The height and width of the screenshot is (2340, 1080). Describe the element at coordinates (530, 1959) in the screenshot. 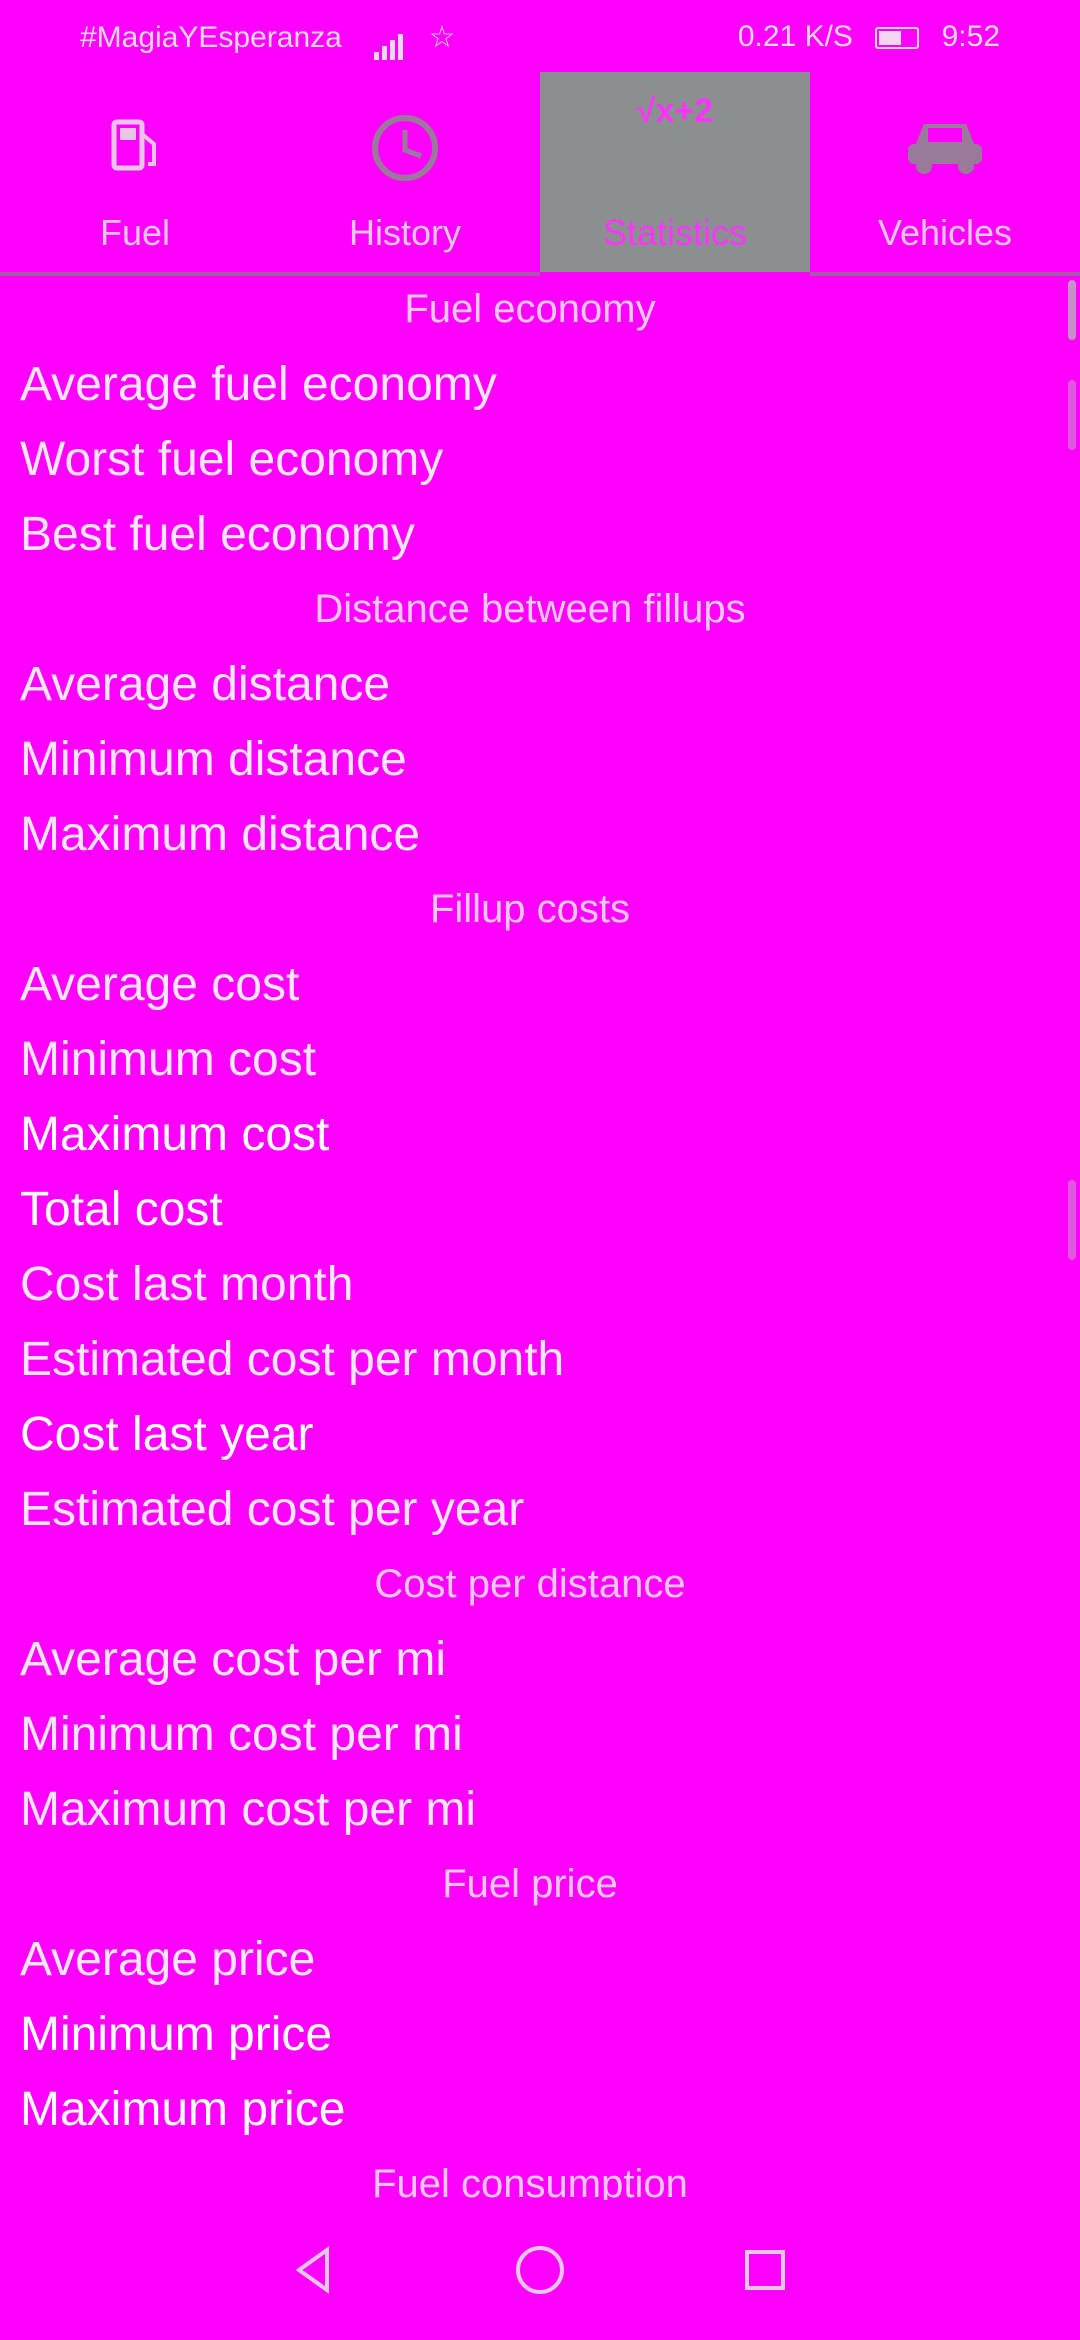

I see `statistic-row: Average price` at that location.